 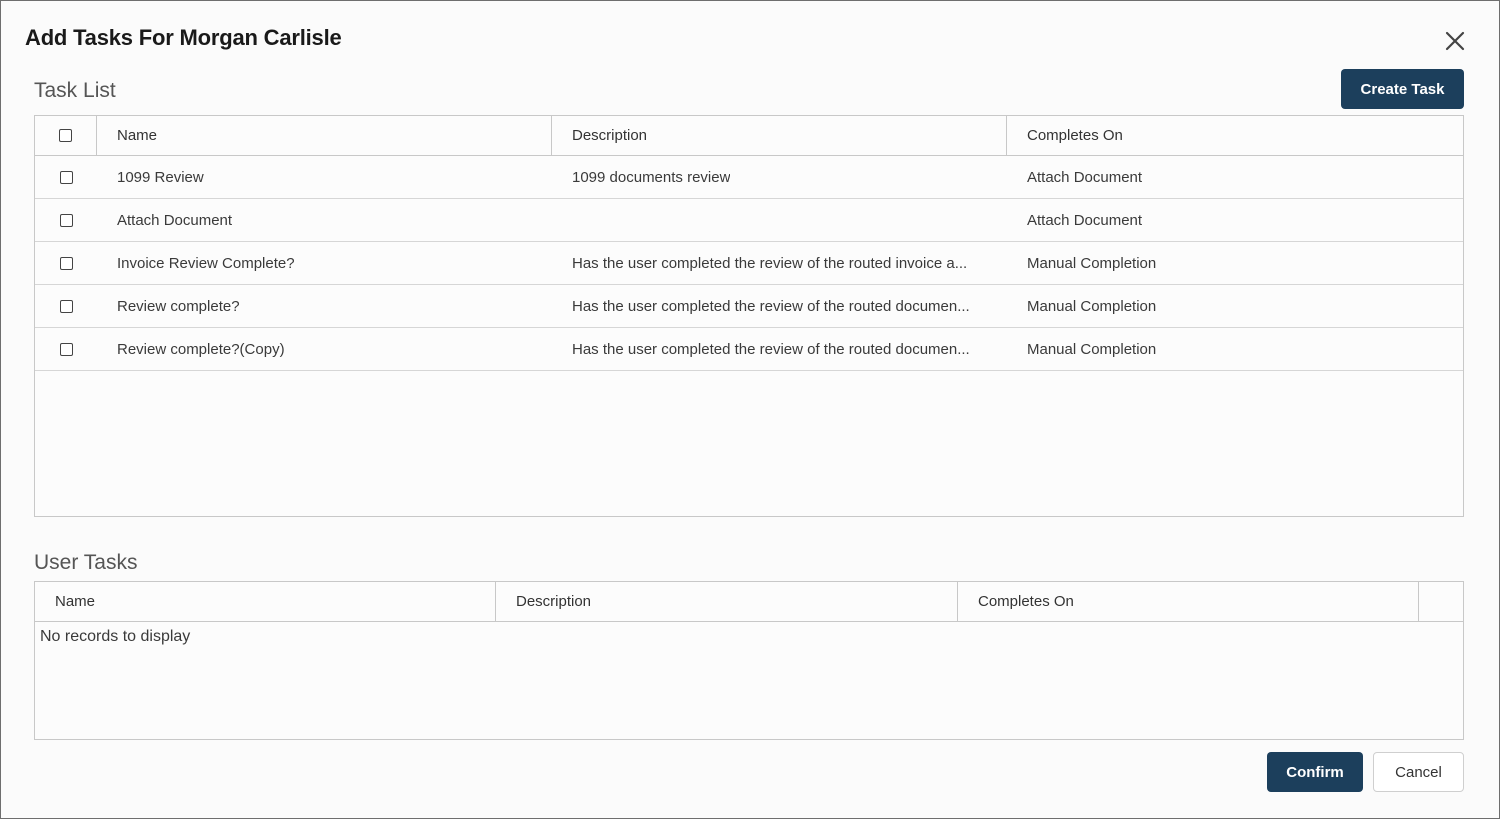 I want to click on dialog-title: Add Tasks For Morgan Carlisle, so click(x=183, y=37).